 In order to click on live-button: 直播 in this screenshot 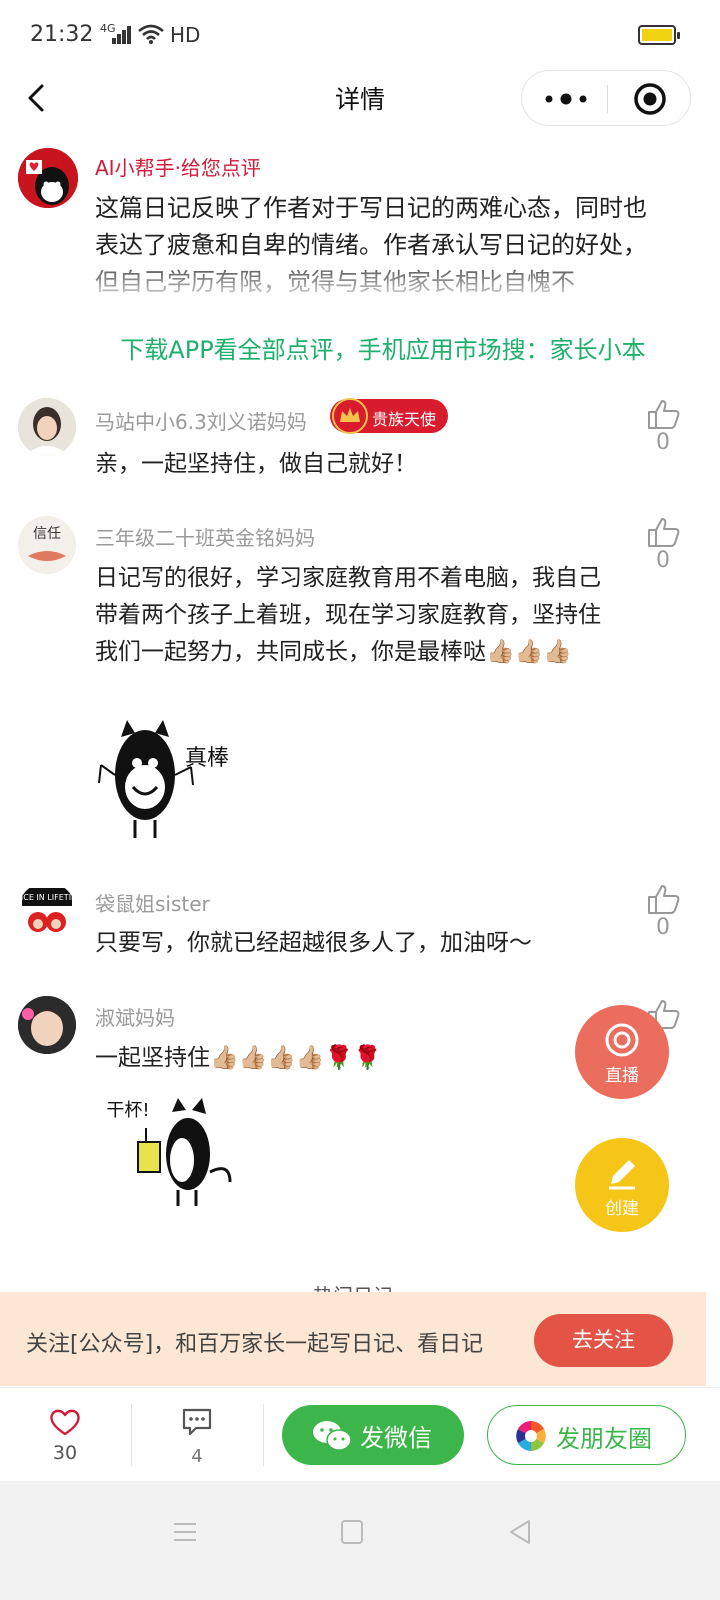, I will do `click(622, 1052)`.